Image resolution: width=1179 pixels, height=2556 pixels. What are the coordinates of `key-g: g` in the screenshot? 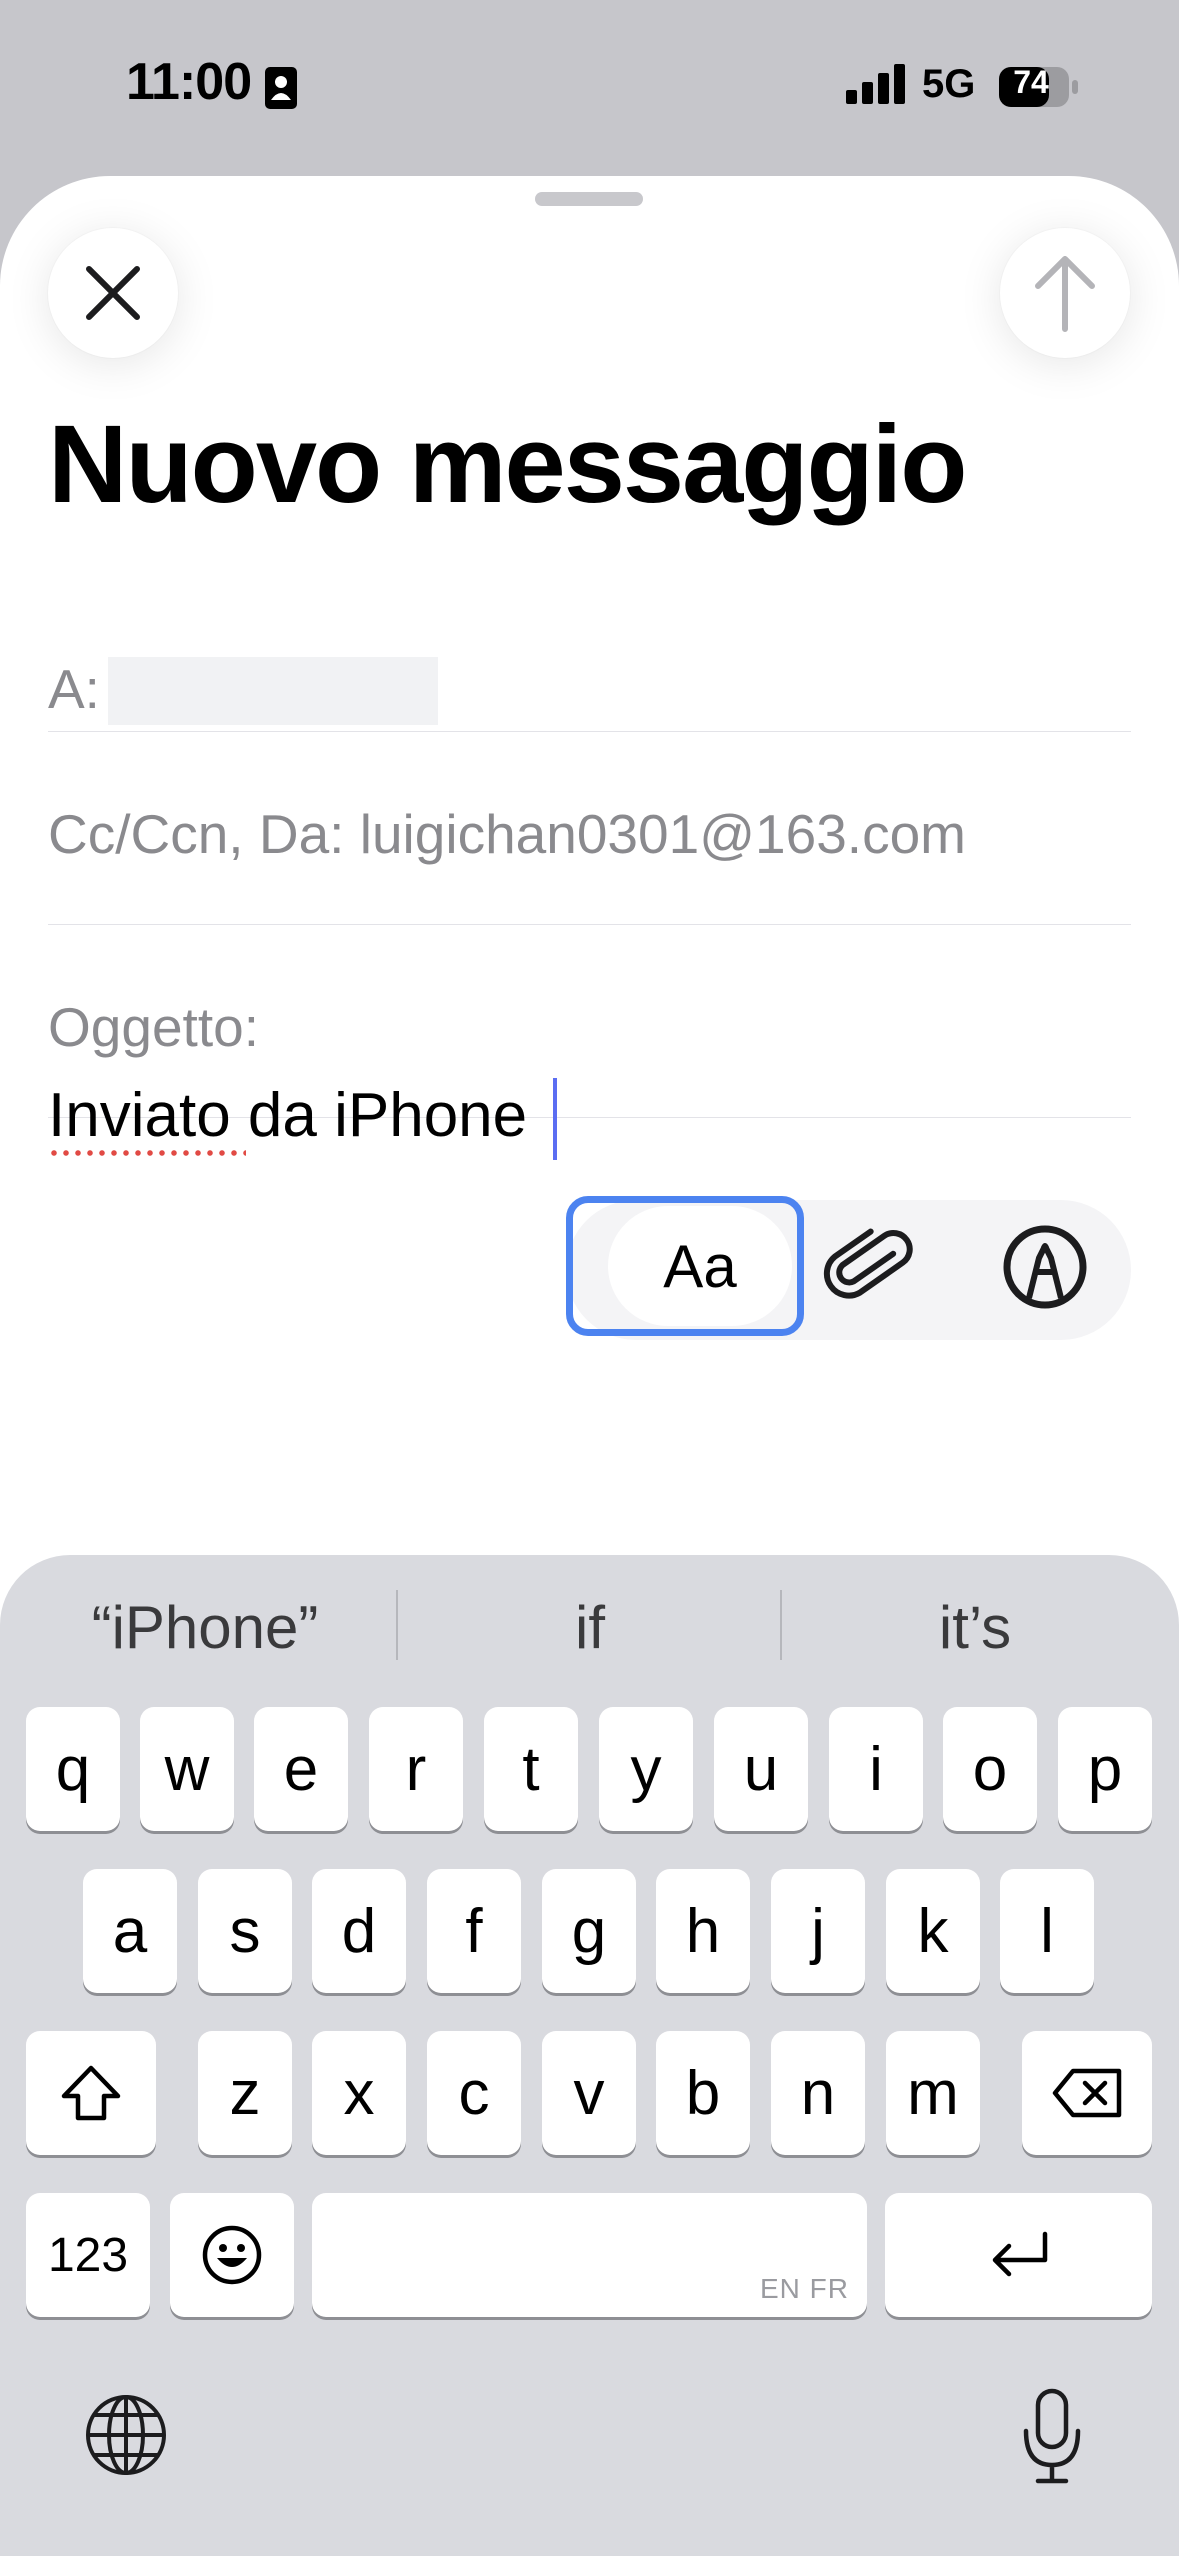 It's located at (589, 1931).